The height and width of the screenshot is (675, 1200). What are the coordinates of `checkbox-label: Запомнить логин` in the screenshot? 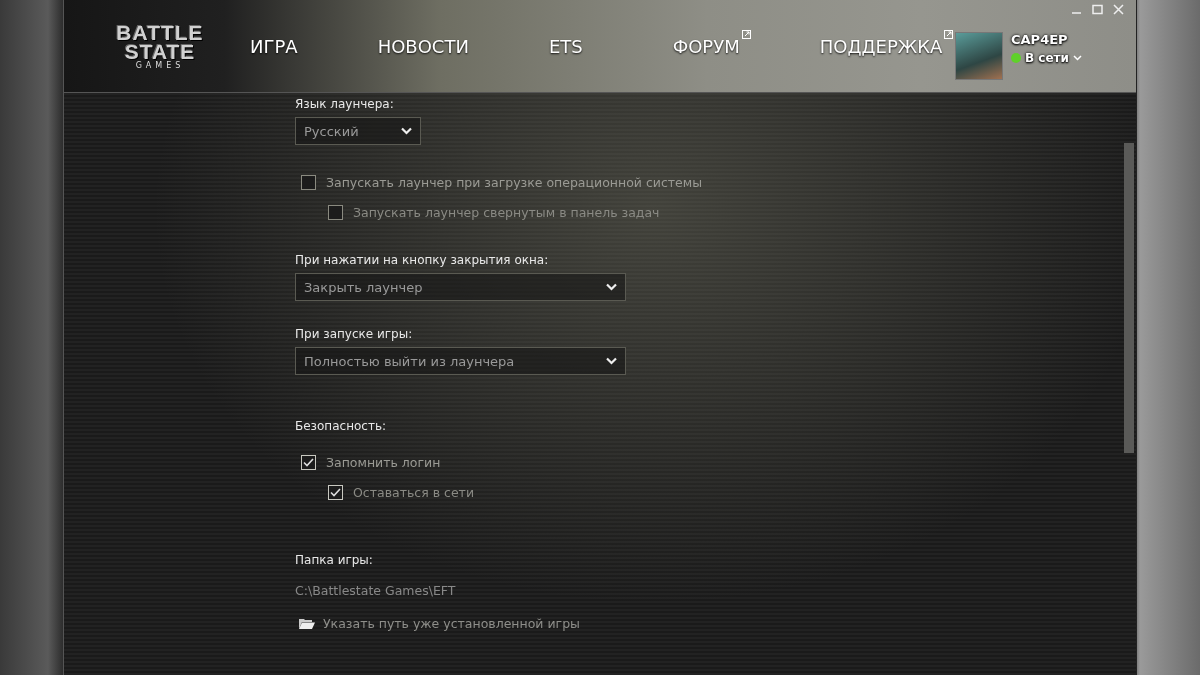 It's located at (383, 462).